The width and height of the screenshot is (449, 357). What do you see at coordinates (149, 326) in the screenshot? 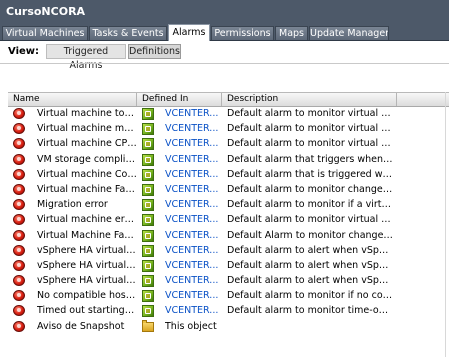
I see `folder-icon` at bounding box center [149, 326].